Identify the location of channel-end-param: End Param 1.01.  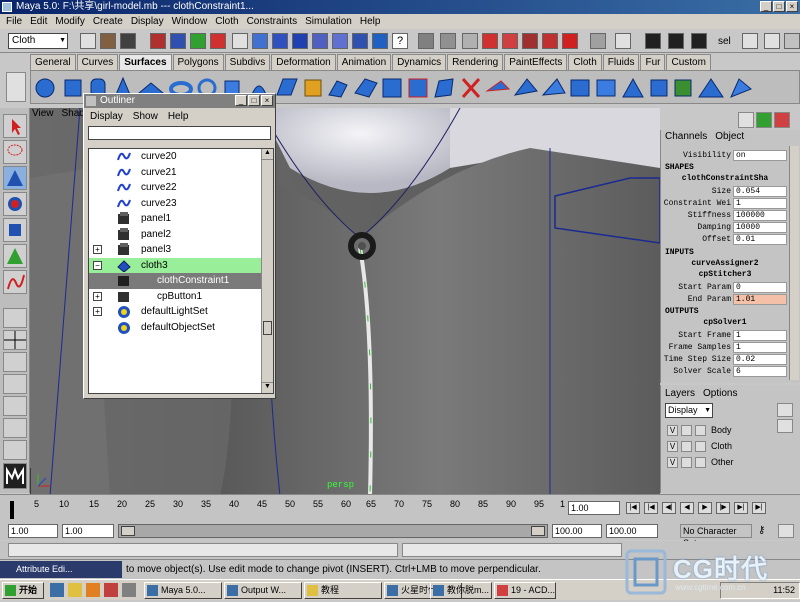
(725, 300).